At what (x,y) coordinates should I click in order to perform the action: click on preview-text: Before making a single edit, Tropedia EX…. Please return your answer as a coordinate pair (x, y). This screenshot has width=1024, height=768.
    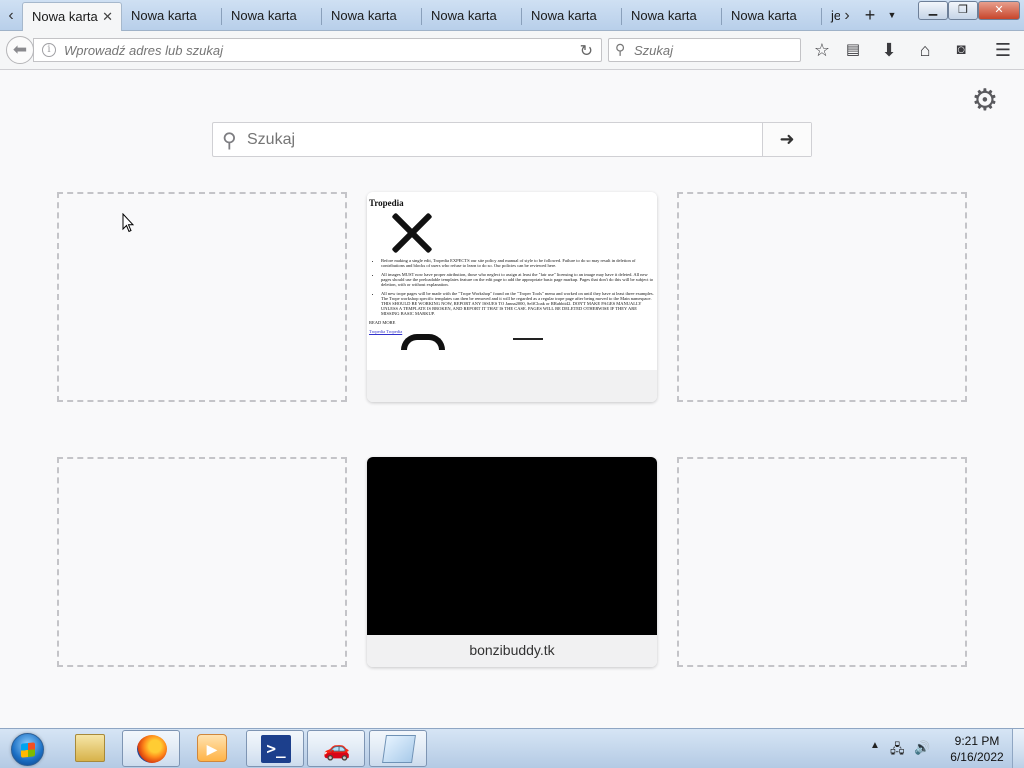
    Looking at the image, I should click on (518, 263).